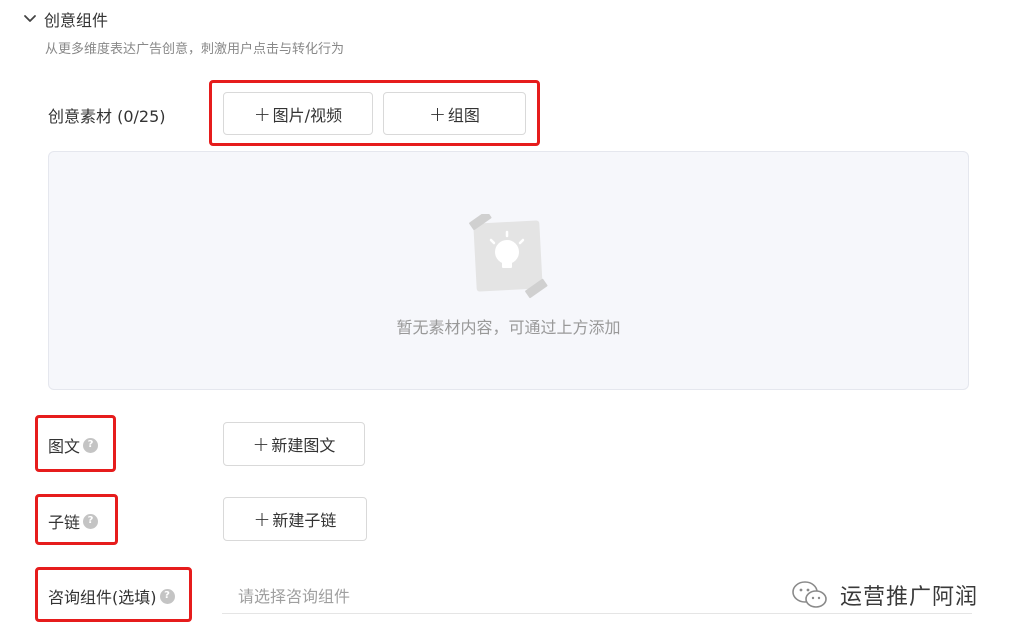 The height and width of the screenshot is (639, 1021). Describe the element at coordinates (30, 18) in the screenshot. I see `chevron-down-icon` at that location.